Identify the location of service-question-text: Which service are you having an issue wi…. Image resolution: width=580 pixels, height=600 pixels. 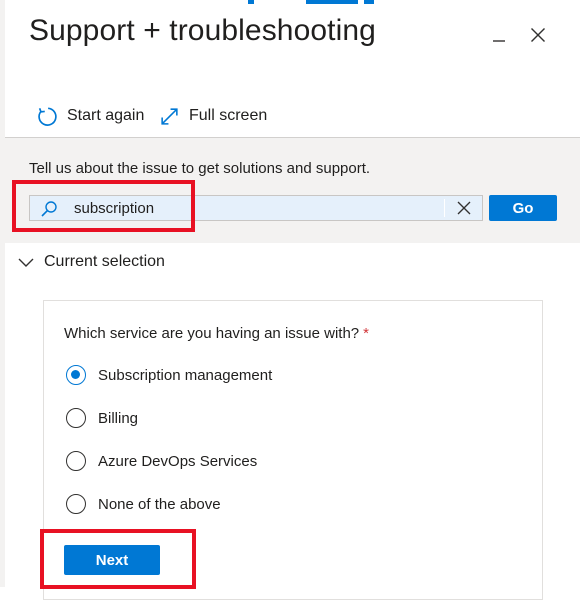
(212, 333).